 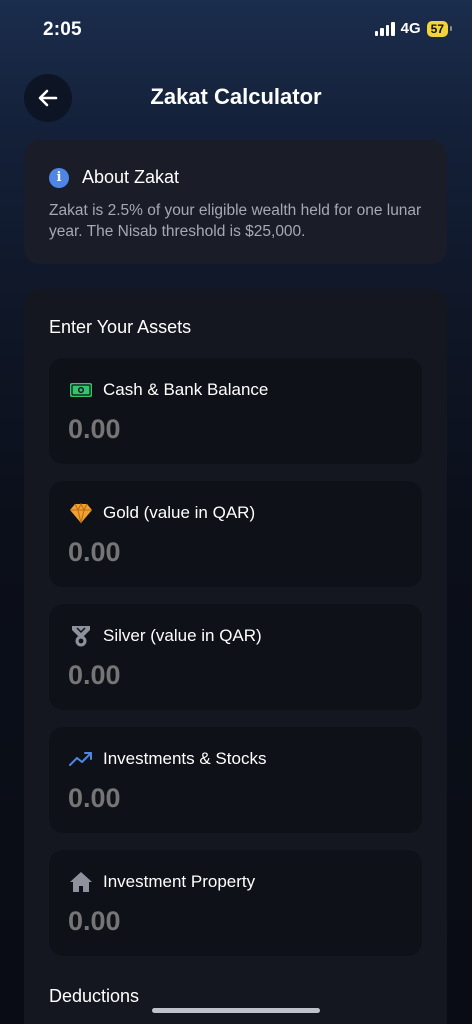 I want to click on gold-field: Gold (value in QAR), so click(x=235, y=534).